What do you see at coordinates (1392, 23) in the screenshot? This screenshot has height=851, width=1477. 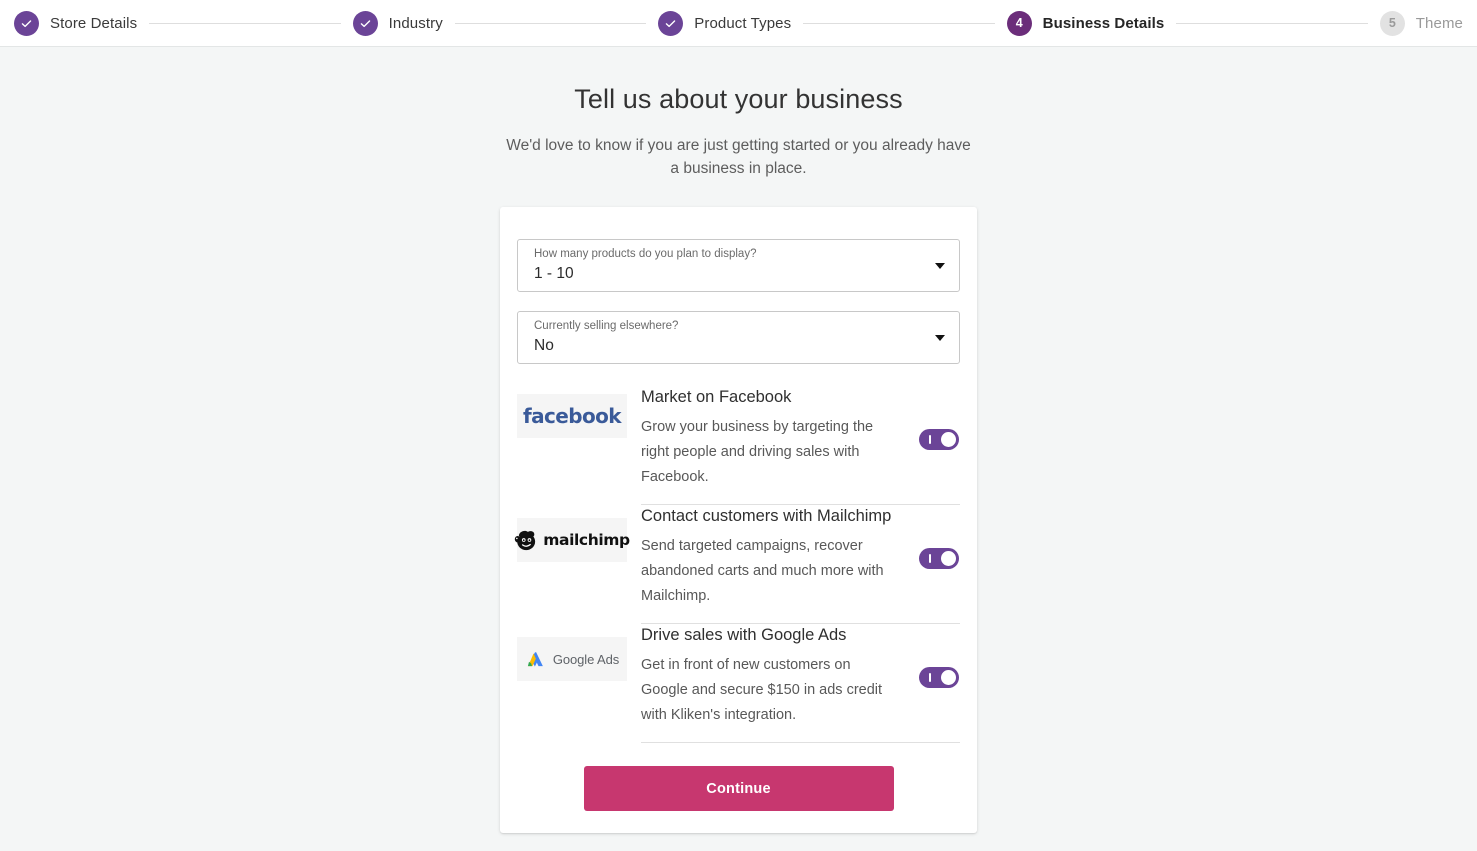 I see `step-number-badge: 5` at bounding box center [1392, 23].